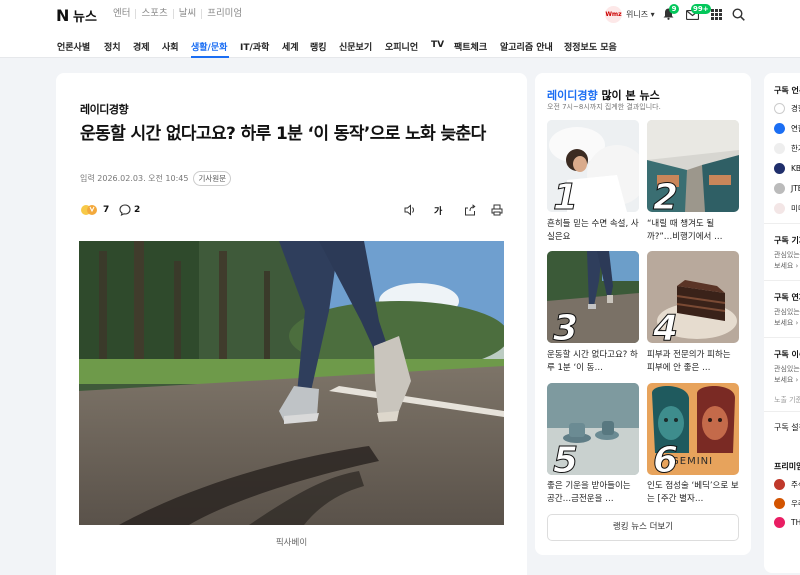  I want to click on nav-item-newspaper: 신문보기, so click(355, 46).